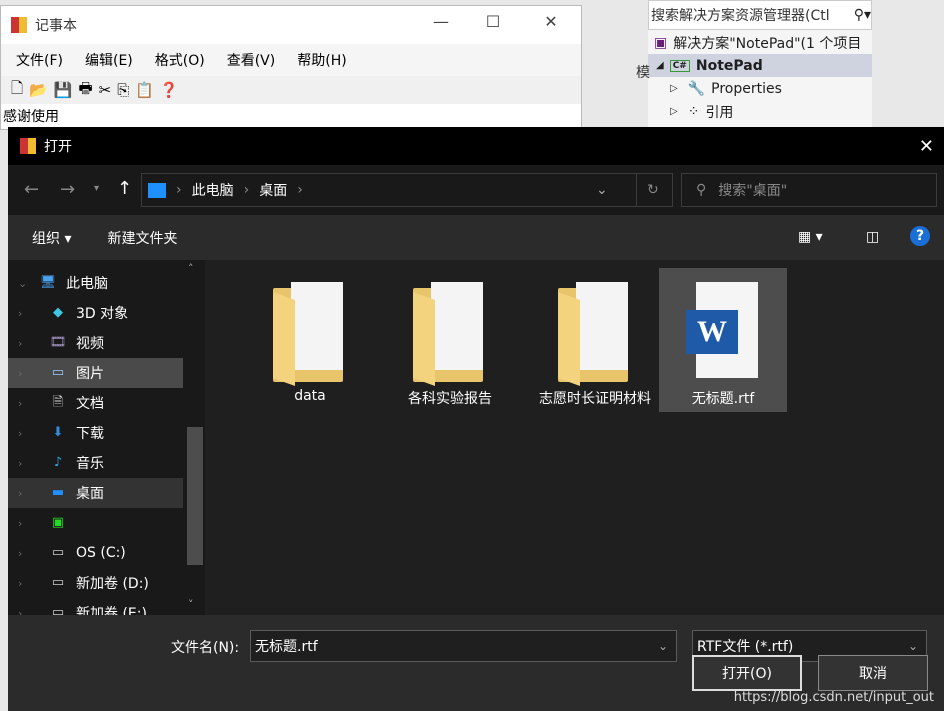 The height and width of the screenshot is (711, 944). Describe the element at coordinates (191, 604) in the screenshot. I see `scroll-down-icon: ˅` at that location.